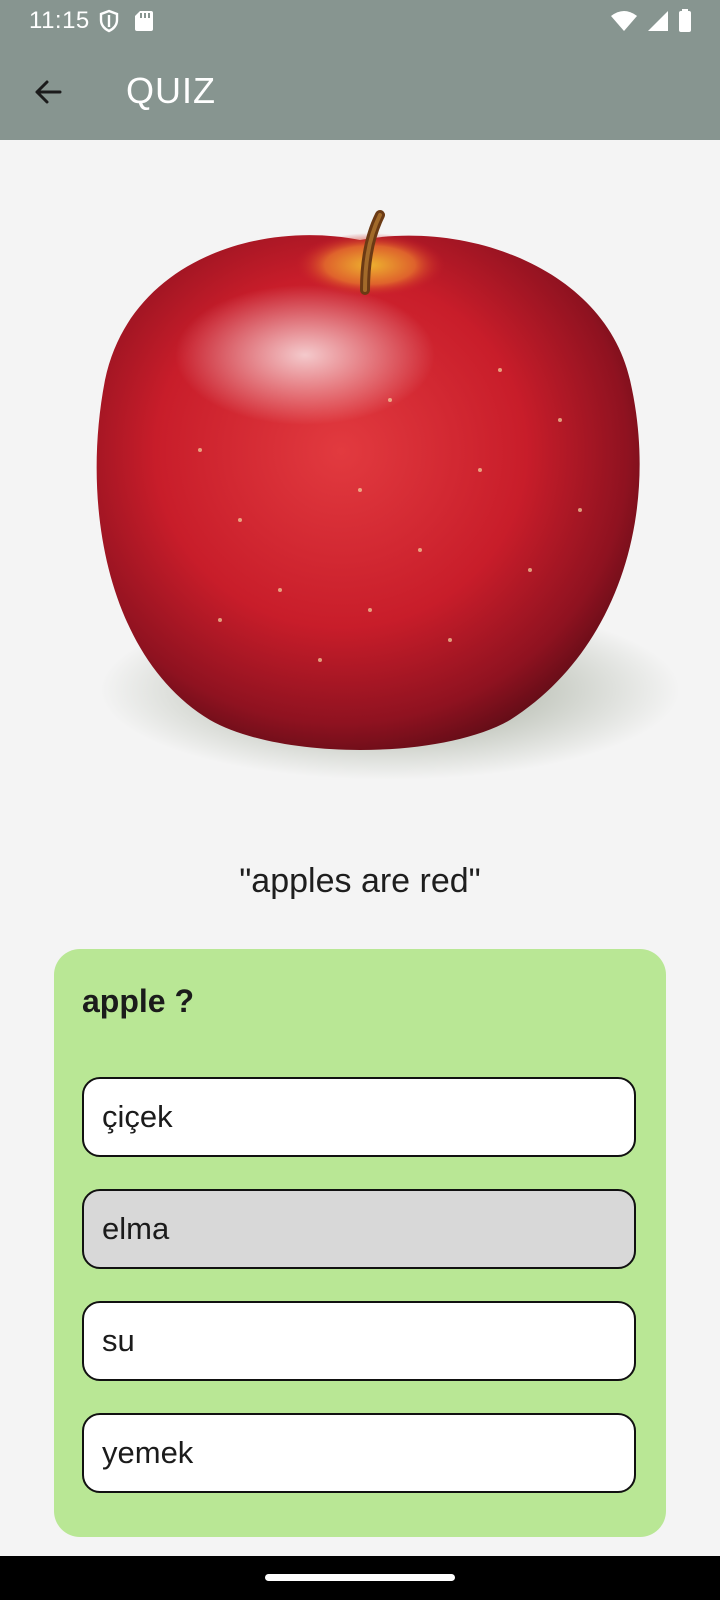  What do you see at coordinates (137, 1116) in the screenshot?
I see `option-label: çiçek` at bounding box center [137, 1116].